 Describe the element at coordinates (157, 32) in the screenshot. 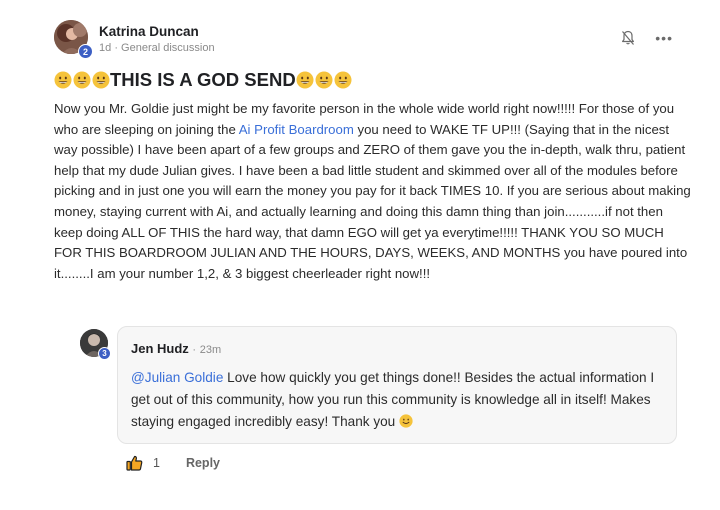

I see `author-name: Katrina Duncan` at that location.